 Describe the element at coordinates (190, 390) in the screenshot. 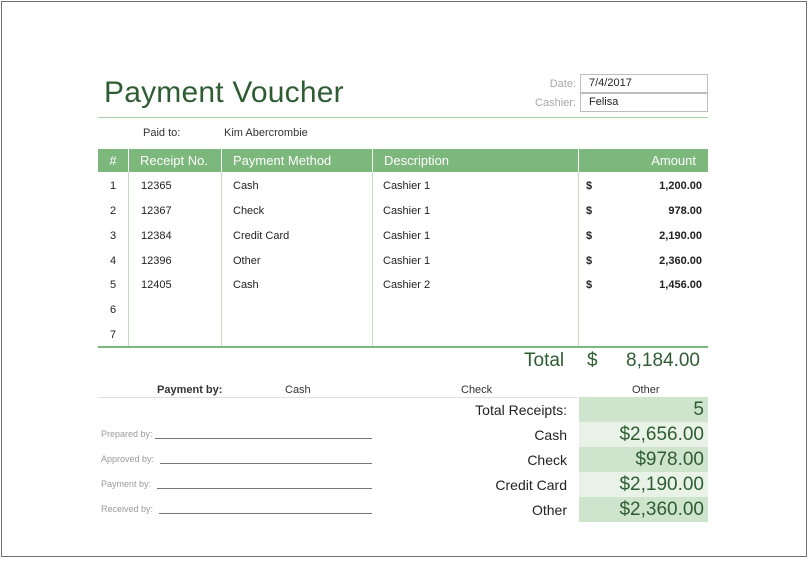

I see `payment-by-label: Payment by:` at that location.